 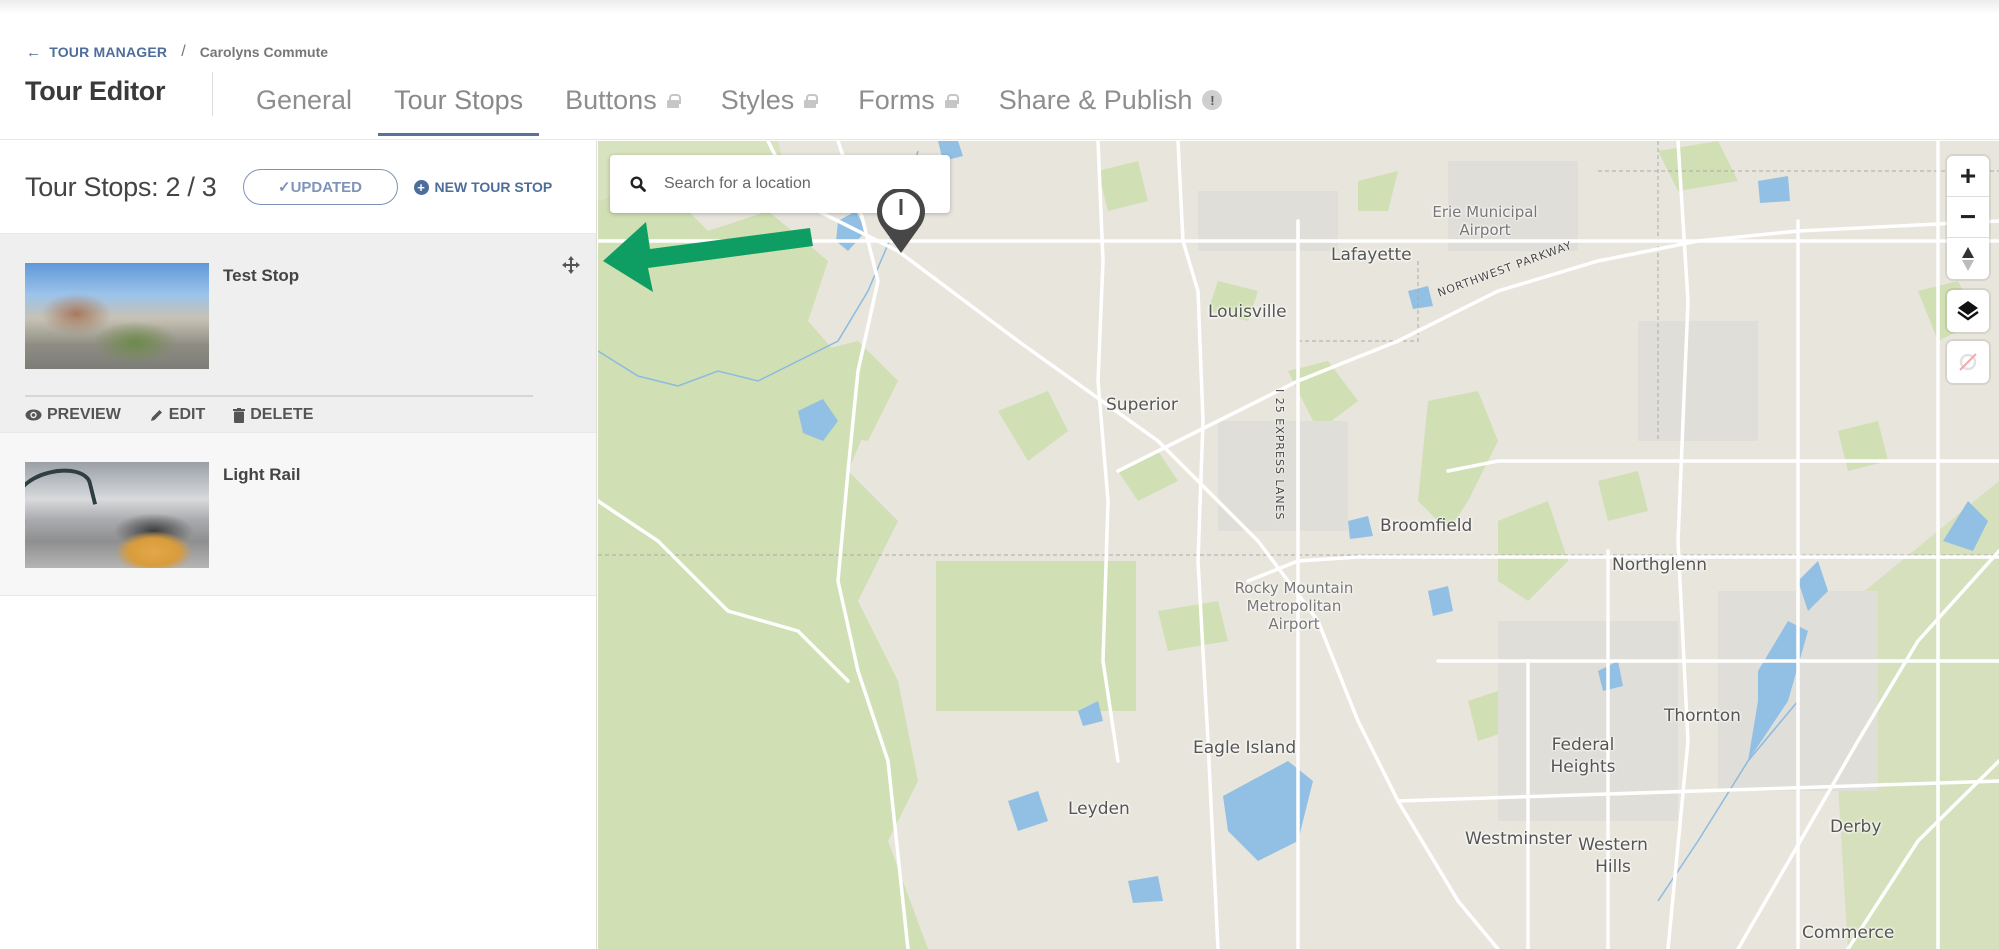 I want to click on map-label-westminster: Westminster, so click(x=1518, y=839).